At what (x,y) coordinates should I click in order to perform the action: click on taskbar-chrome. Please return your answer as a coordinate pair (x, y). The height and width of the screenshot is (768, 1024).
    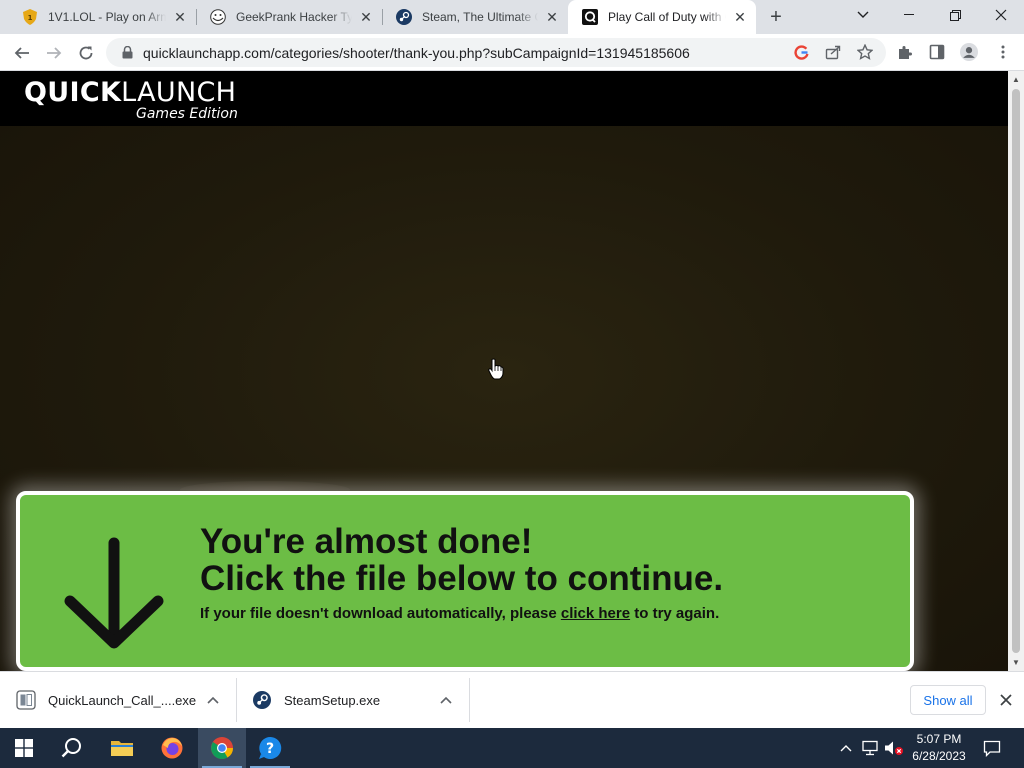
    Looking at the image, I should click on (222, 748).